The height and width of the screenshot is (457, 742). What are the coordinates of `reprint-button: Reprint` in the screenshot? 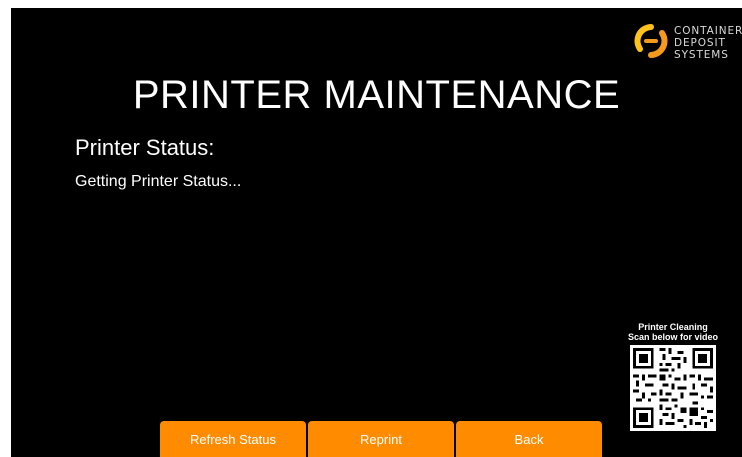 It's located at (381, 439).